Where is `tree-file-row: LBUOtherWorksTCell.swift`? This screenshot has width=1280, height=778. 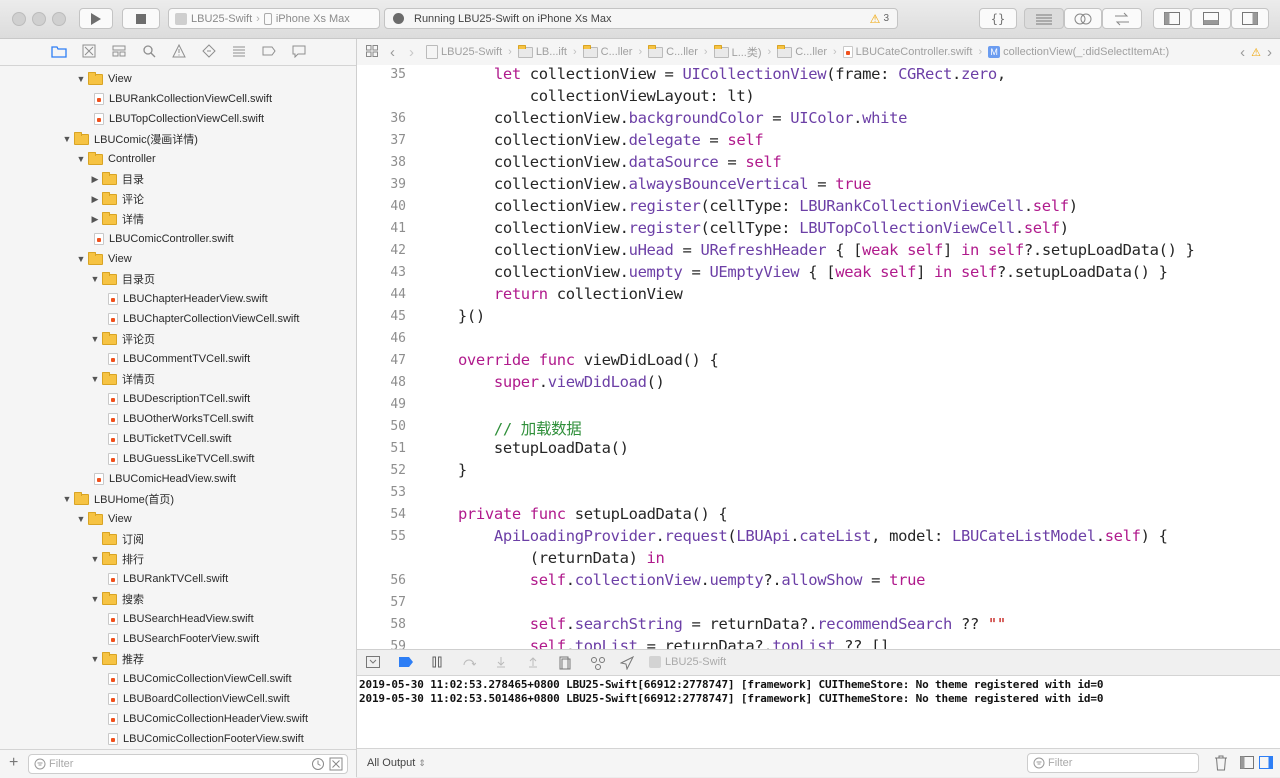
tree-file-row: LBUOtherWorksTCell.swift is located at coordinates (178, 419).